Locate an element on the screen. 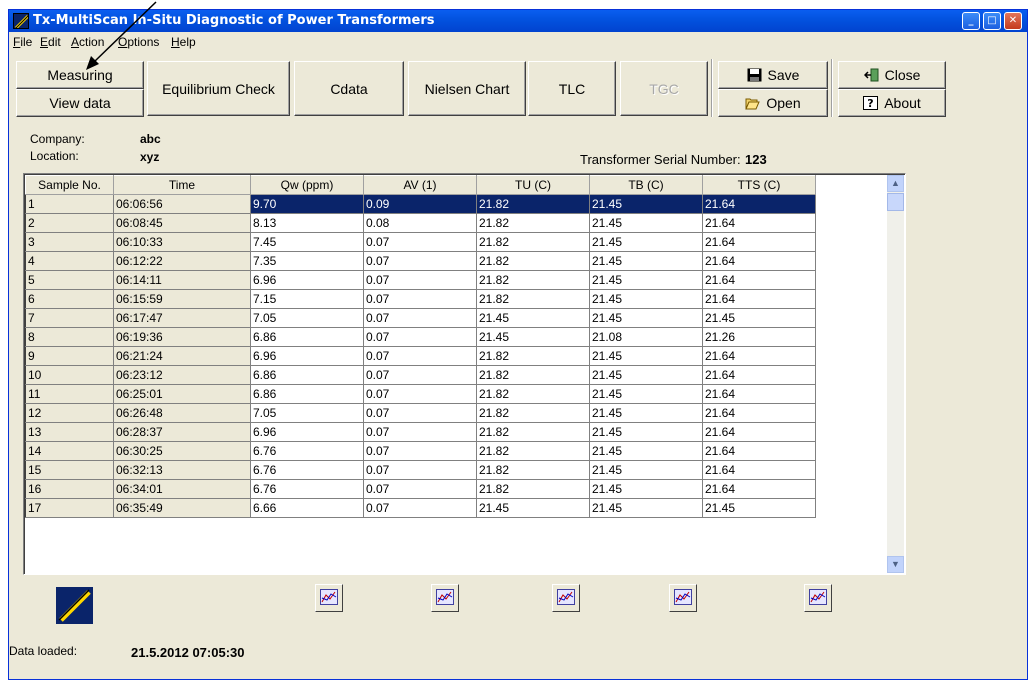 This screenshot has height=686, width=1032. table-row: 10 06:23:12 6.86 0.07 21.82 21.45 21.64 is located at coordinates (420, 375).